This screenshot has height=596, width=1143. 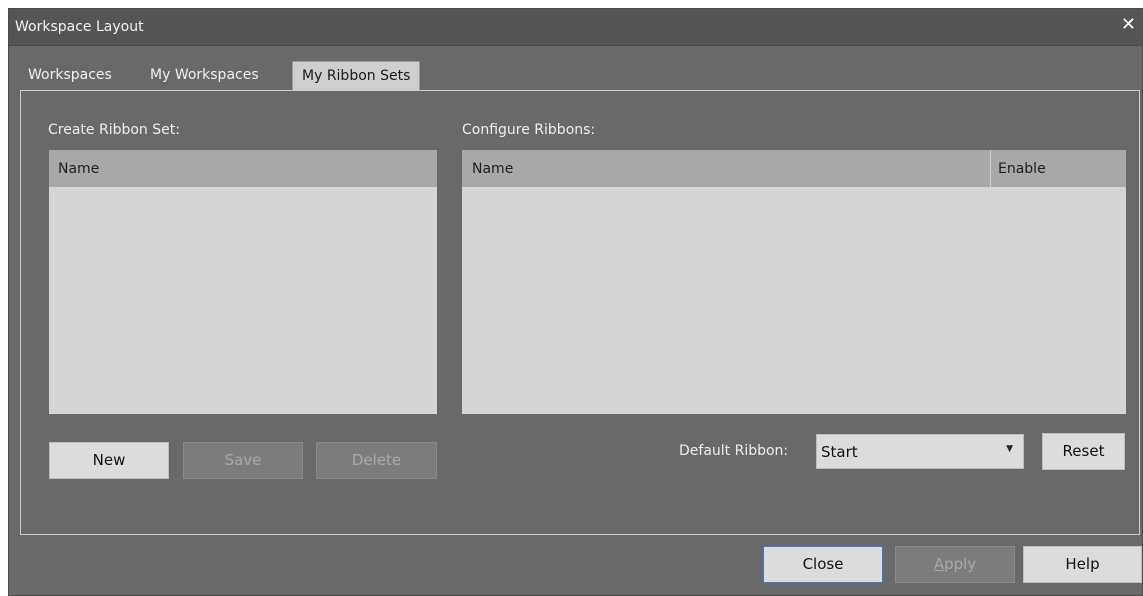 I want to click on apply-mnemonic: A, so click(x=939, y=564).